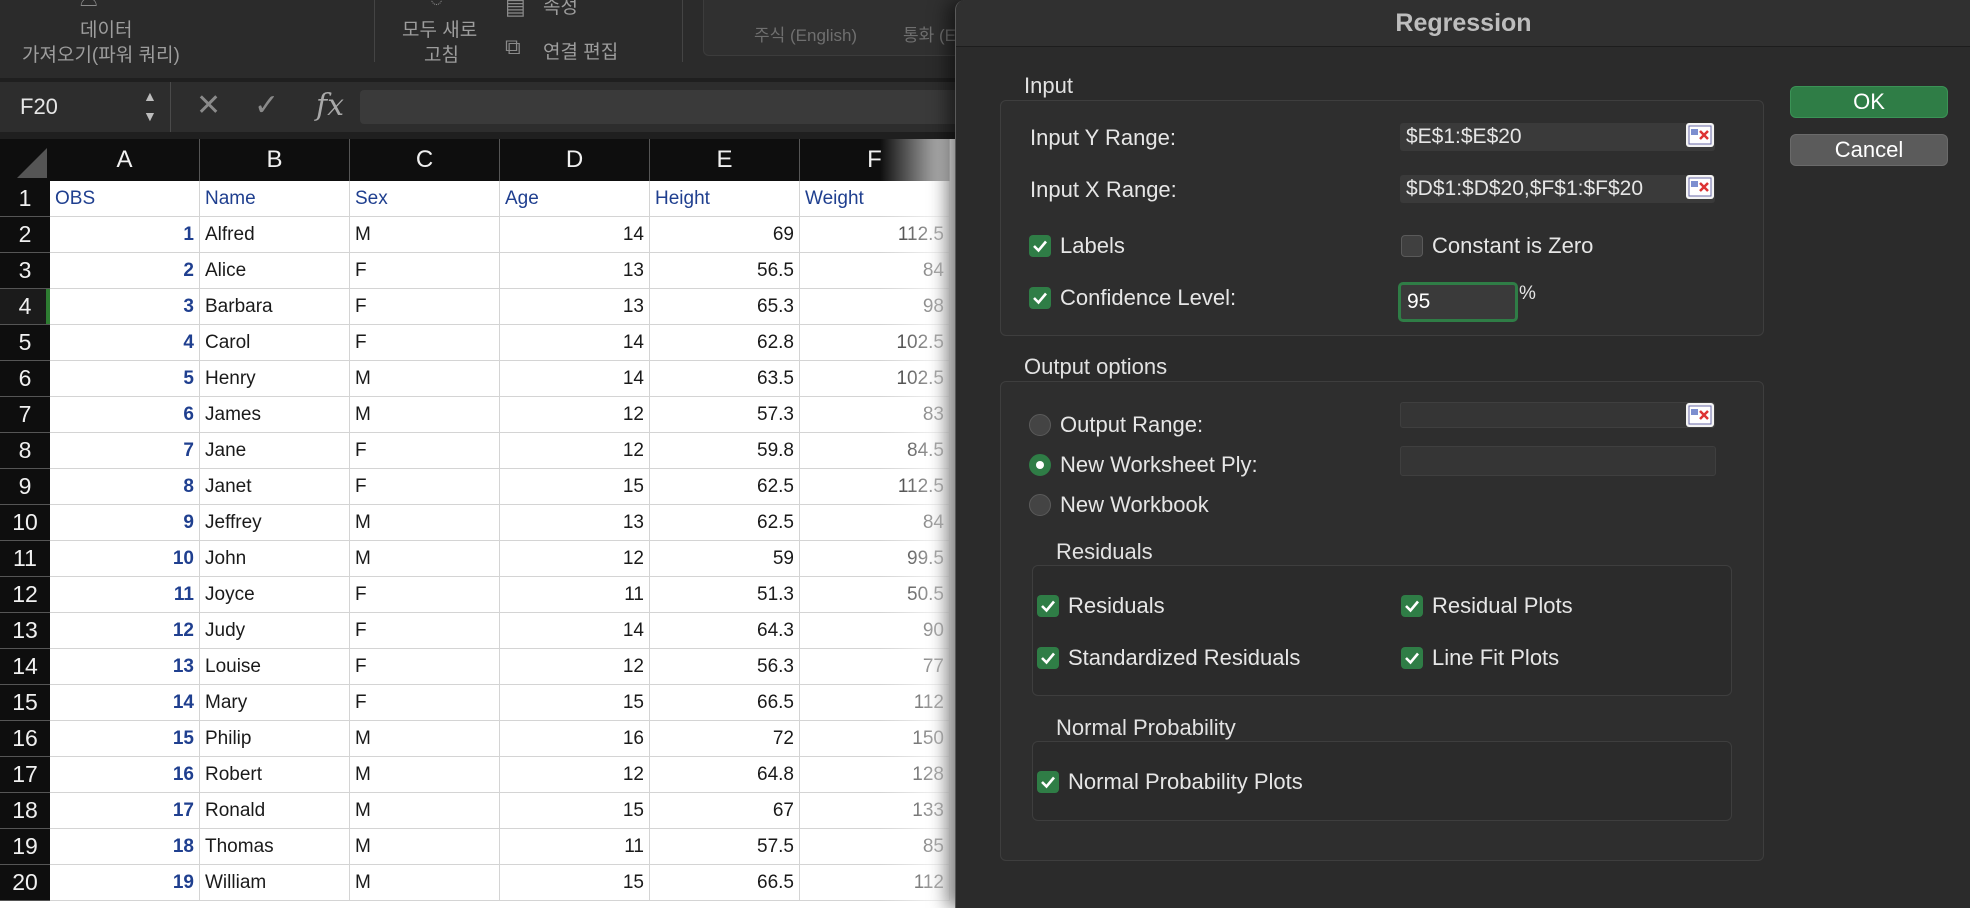 The height and width of the screenshot is (908, 1970). I want to click on collapse-y-range-icon, so click(1700, 135).